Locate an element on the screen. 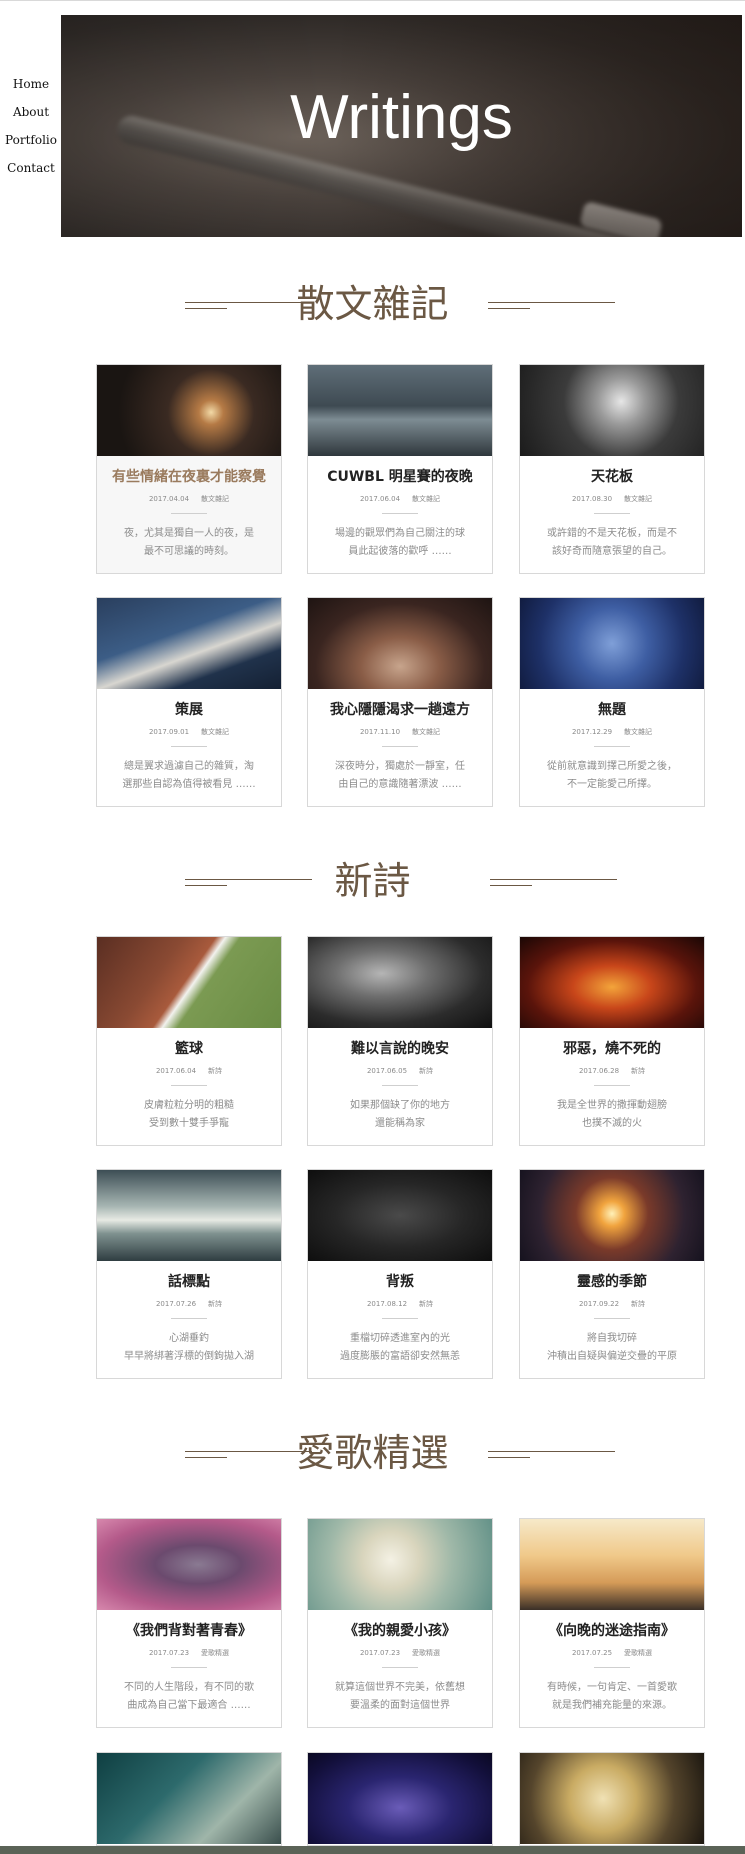 Image resolution: width=745 pixels, height=1854 pixels. section-heading: 新詩 is located at coordinates (372, 881).